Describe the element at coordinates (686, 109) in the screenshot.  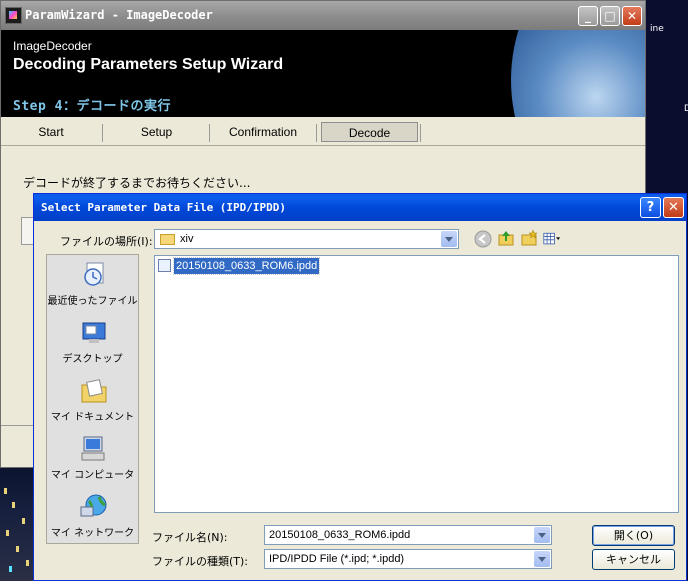
I see `desktop-label: D` at that location.